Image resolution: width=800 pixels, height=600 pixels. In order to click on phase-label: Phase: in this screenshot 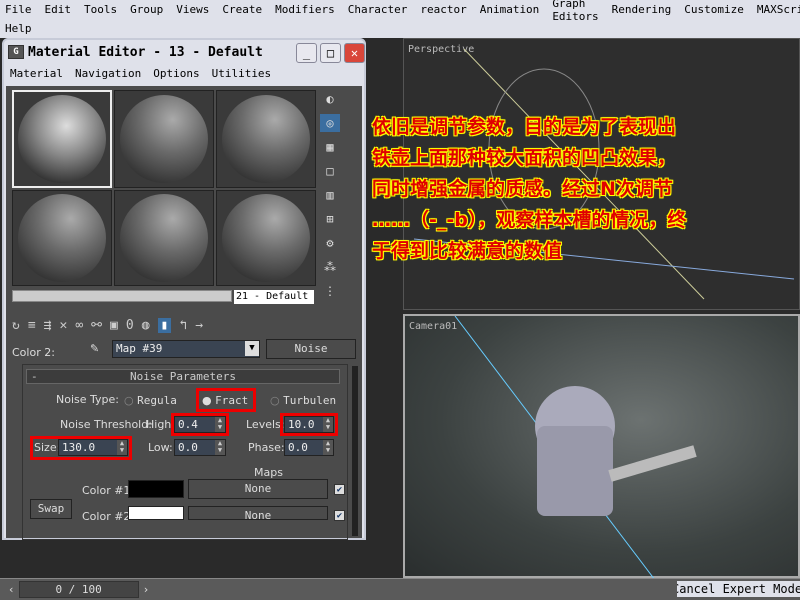, I will do `click(266, 447)`.